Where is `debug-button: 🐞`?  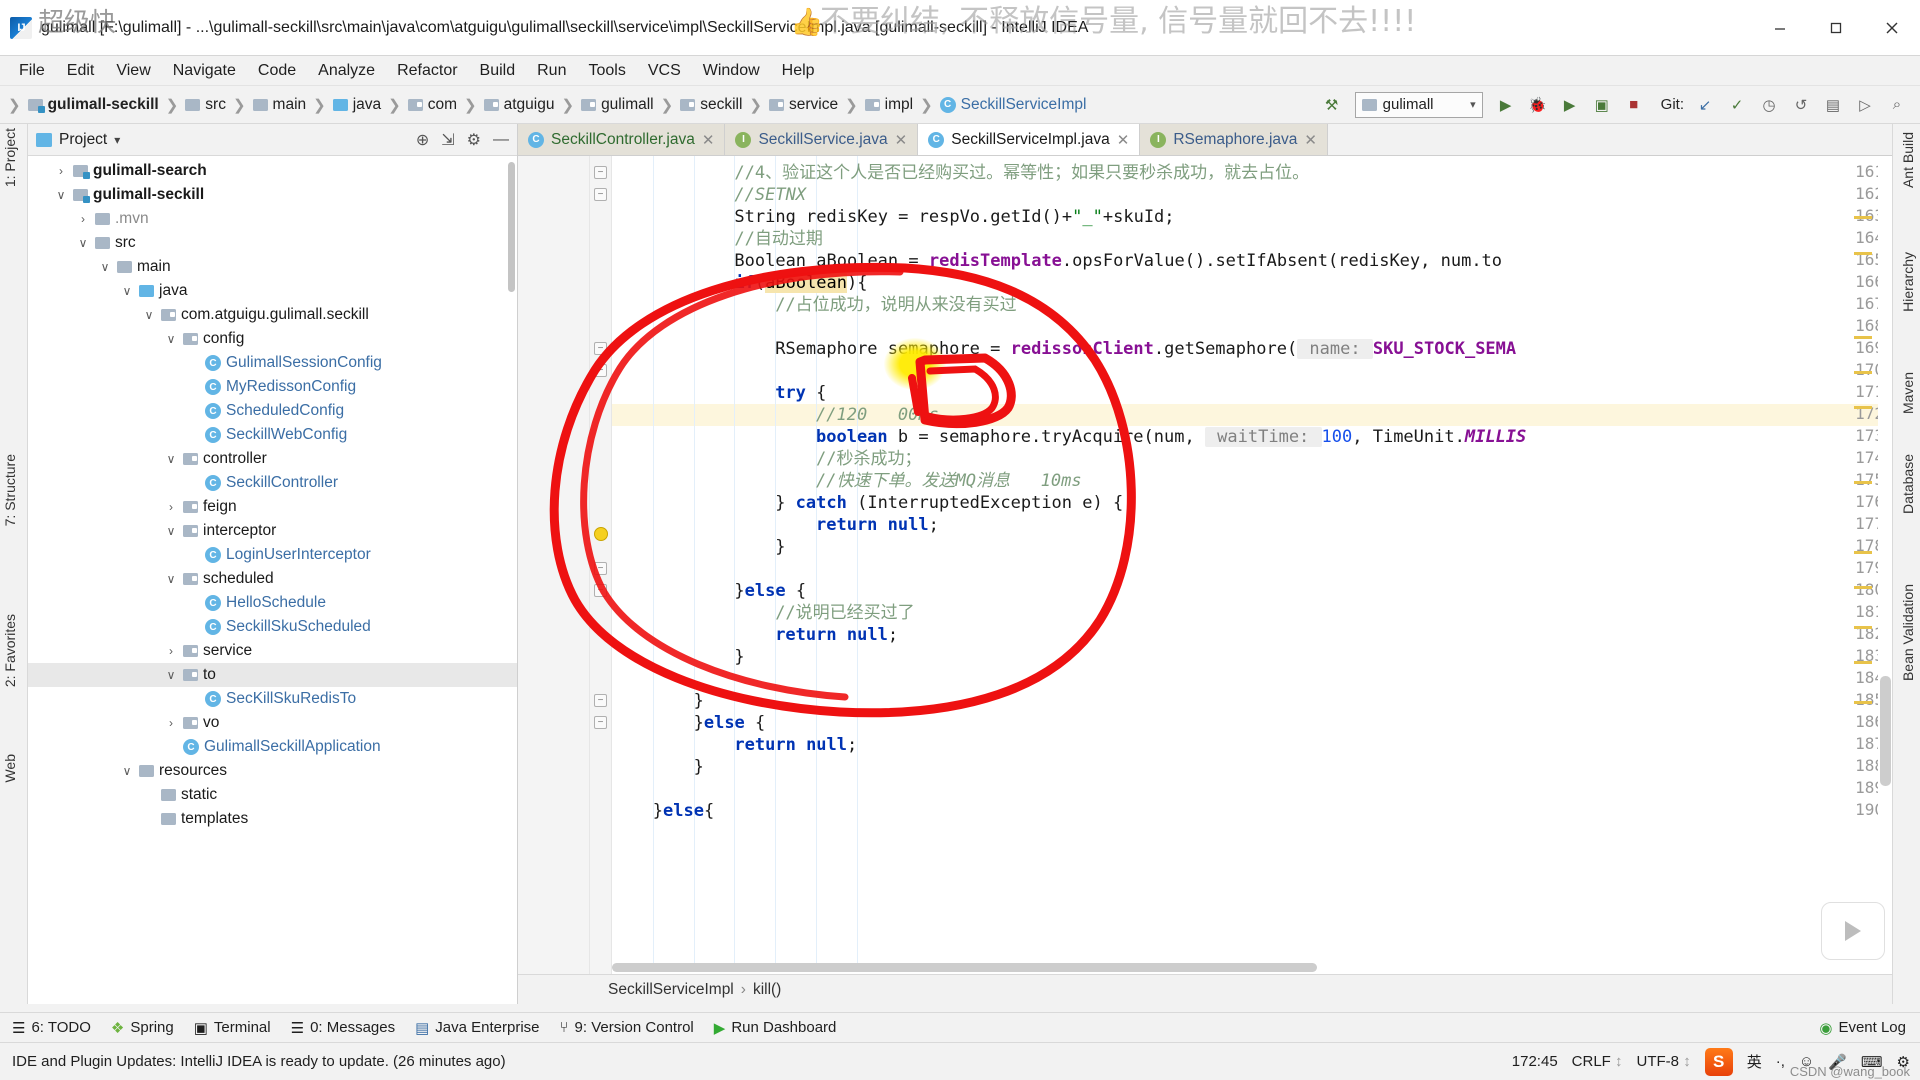
debug-button: 🐞 is located at coordinates (1538, 105).